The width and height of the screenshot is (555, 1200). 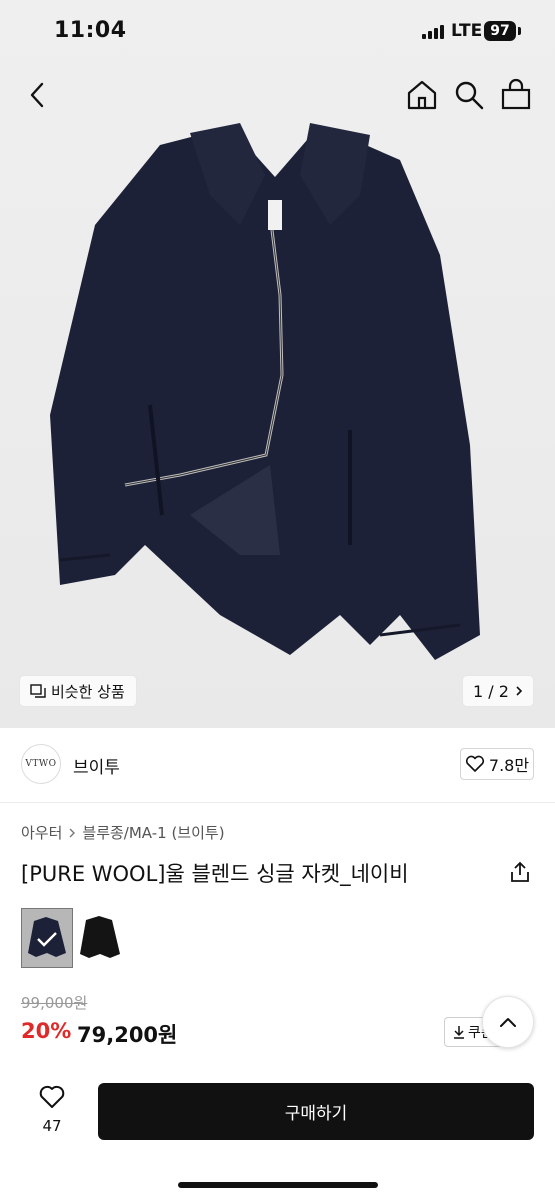 I want to click on similar-products-button: 비슷한 상품, so click(x=78, y=691).